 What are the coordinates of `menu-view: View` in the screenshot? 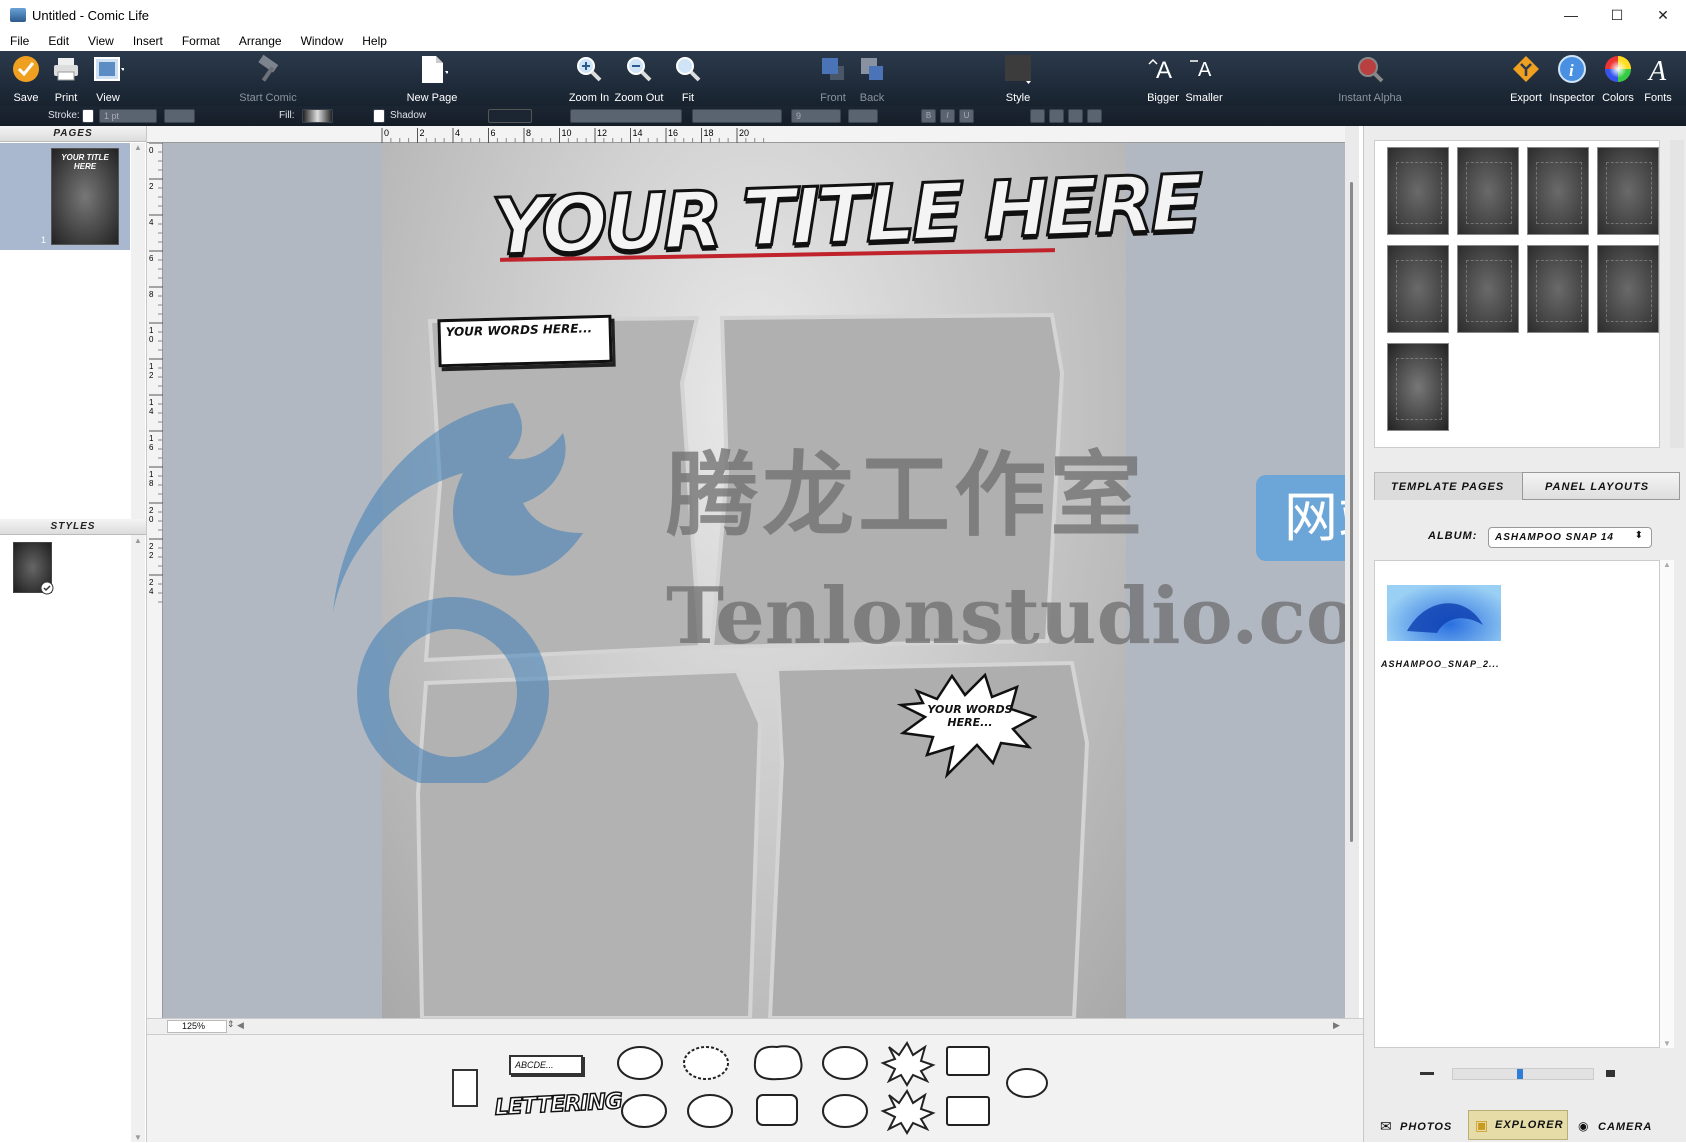 It's located at (101, 41).